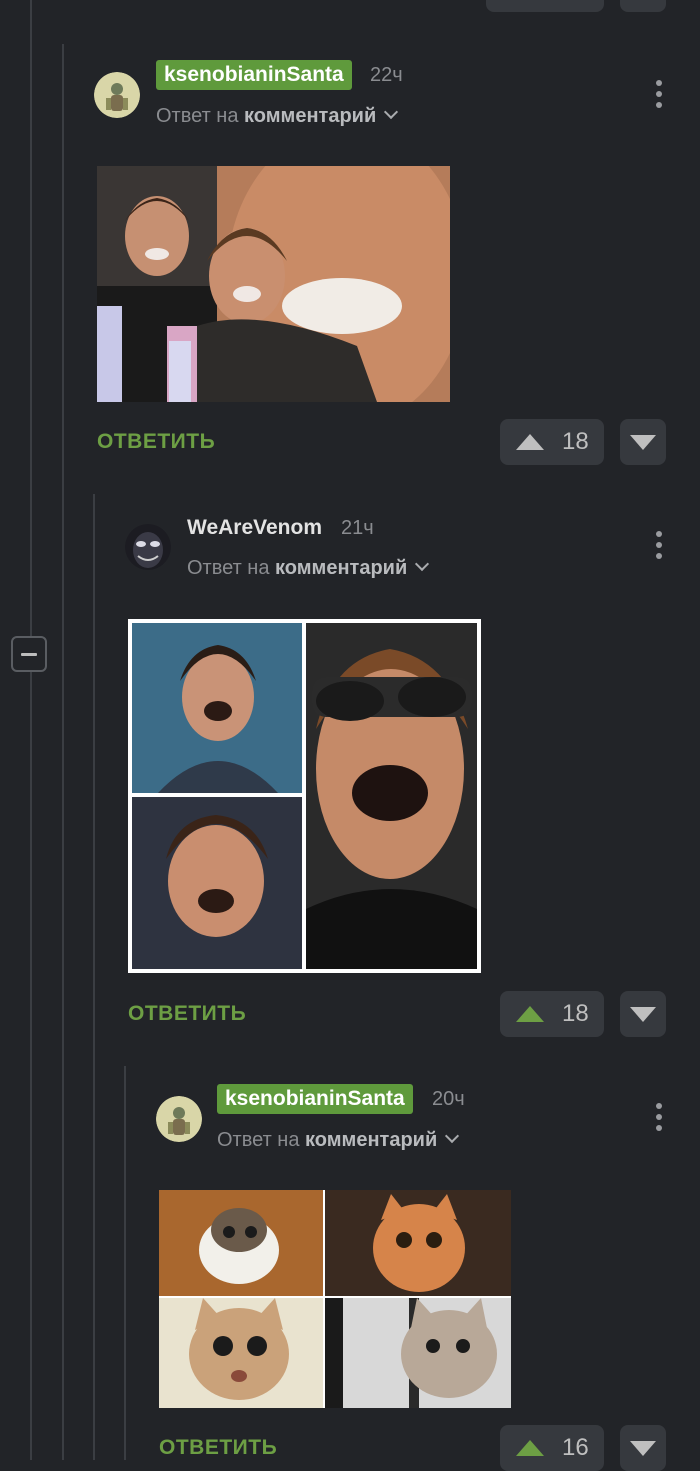  Describe the element at coordinates (552, 1448) in the screenshot. I see `upvote-button: 16` at that location.